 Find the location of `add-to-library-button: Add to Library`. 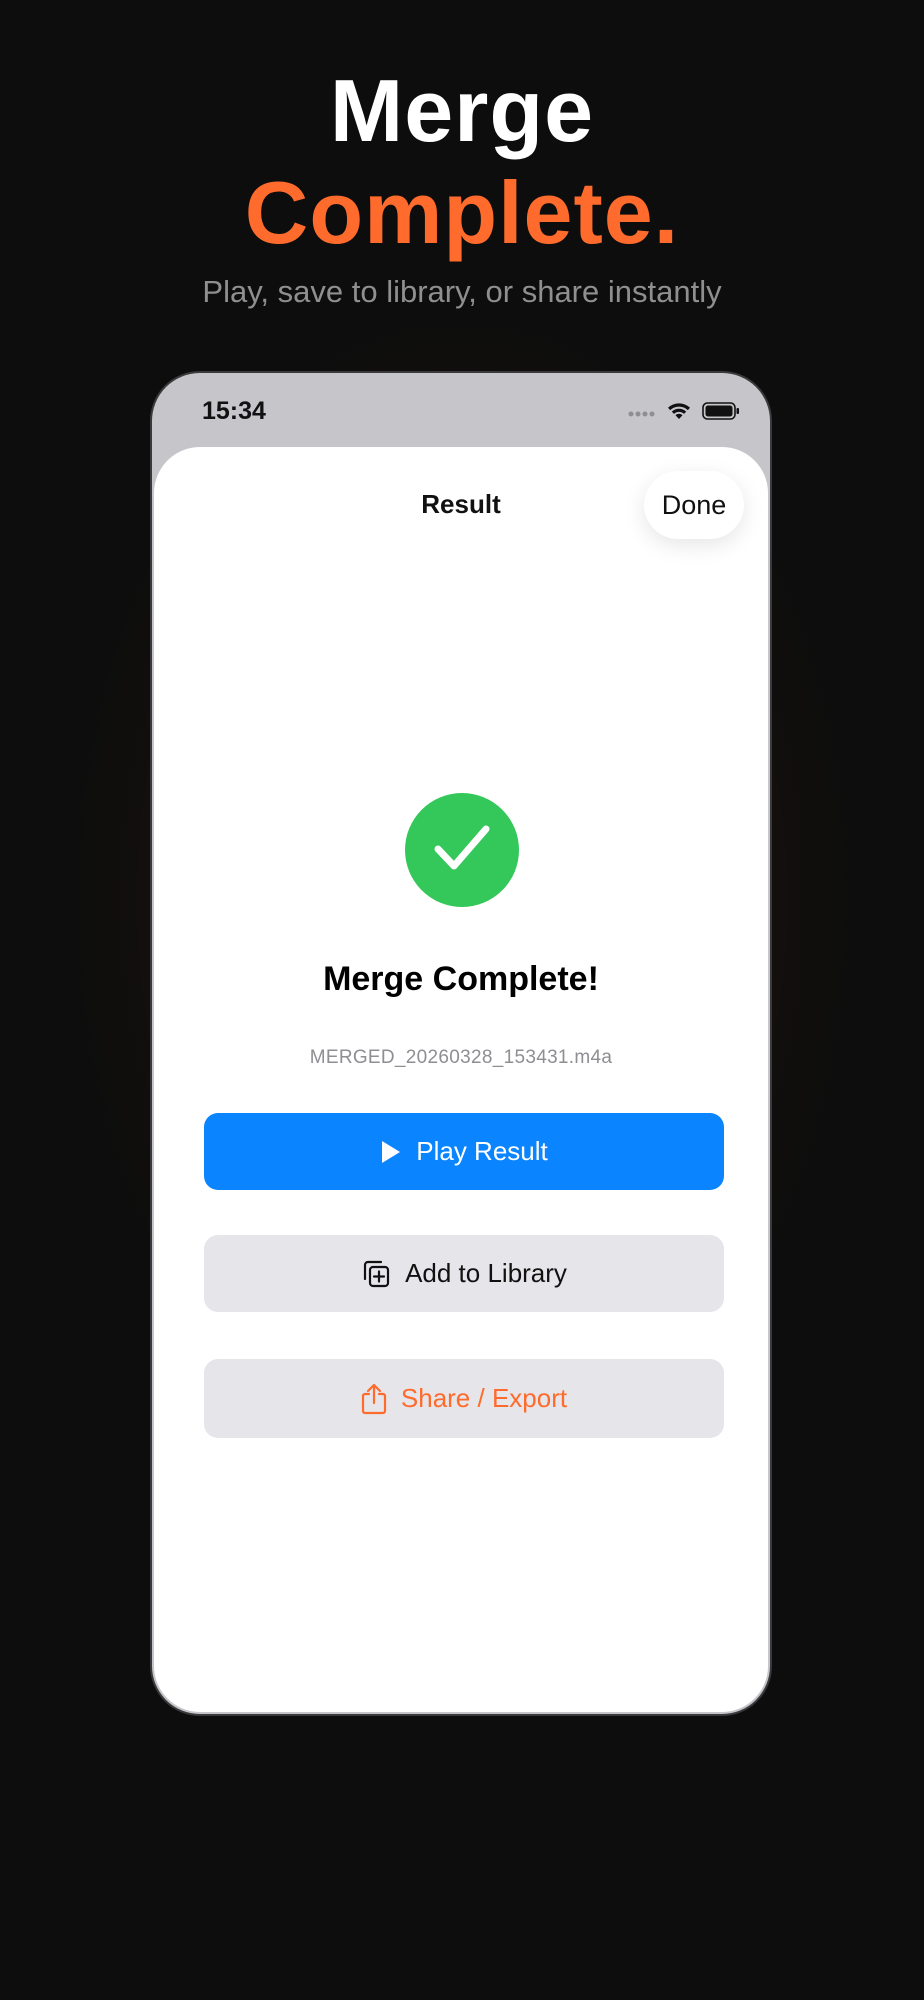

add-to-library-button: Add to Library is located at coordinates (464, 1273).